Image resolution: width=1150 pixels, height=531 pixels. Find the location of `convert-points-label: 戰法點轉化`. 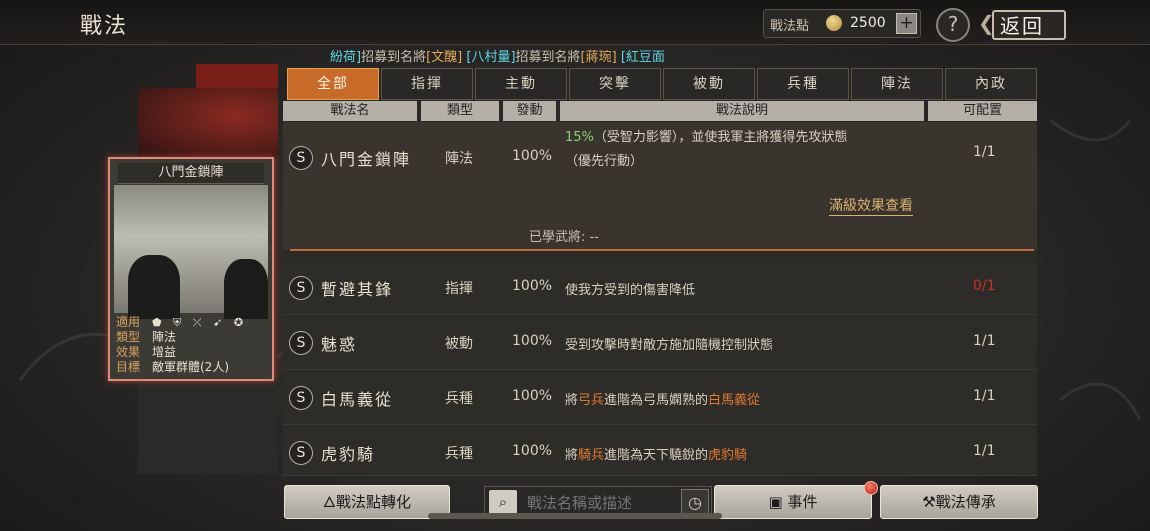

convert-points-label: 戰法點轉化 is located at coordinates (374, 502).